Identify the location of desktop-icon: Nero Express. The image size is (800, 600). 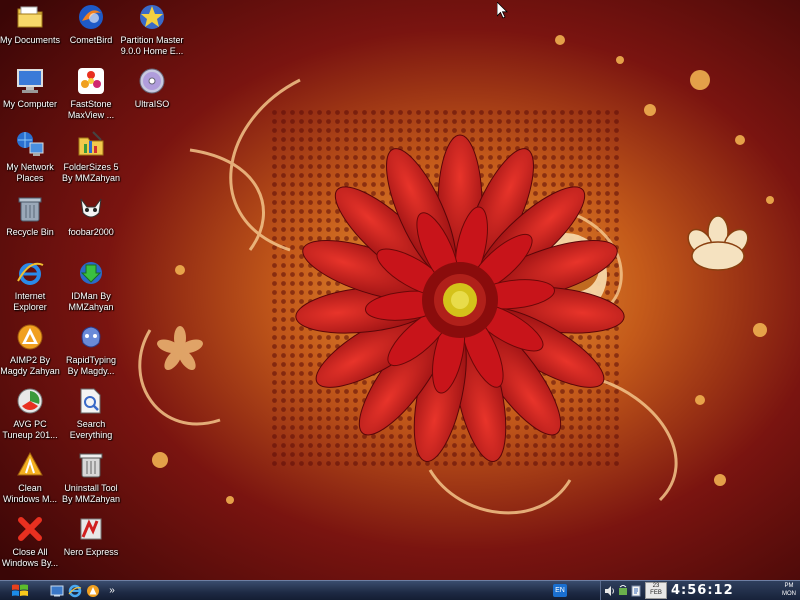
(91, 536).